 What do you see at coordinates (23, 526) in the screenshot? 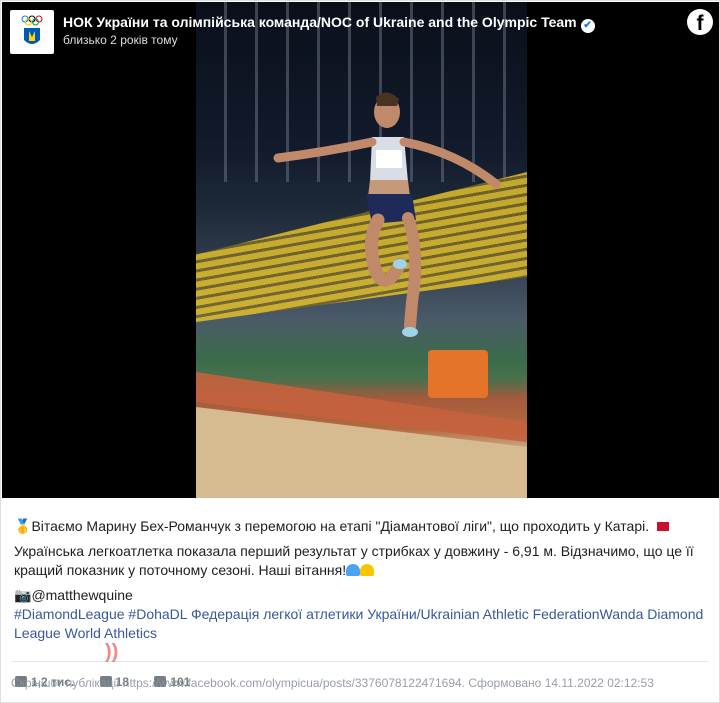
I see `medal-icon: 🥇` at bounding box center [23, 526].